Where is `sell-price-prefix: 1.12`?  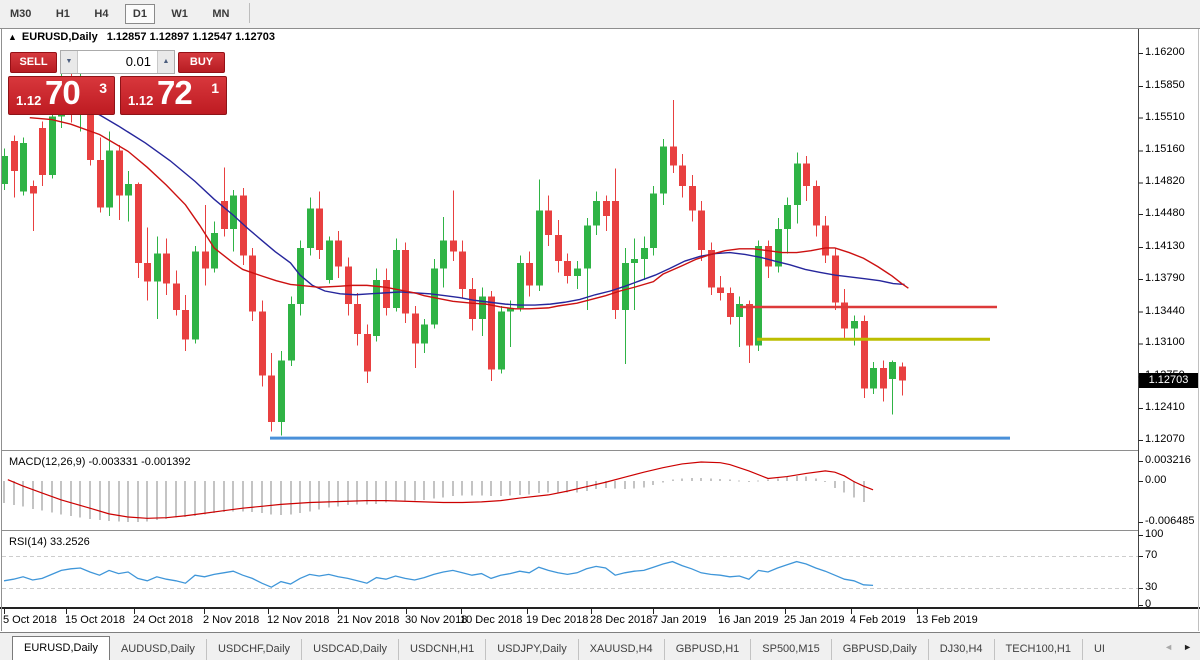
sell-price-prefix: 1.12 is located at coordinates (29, 100).